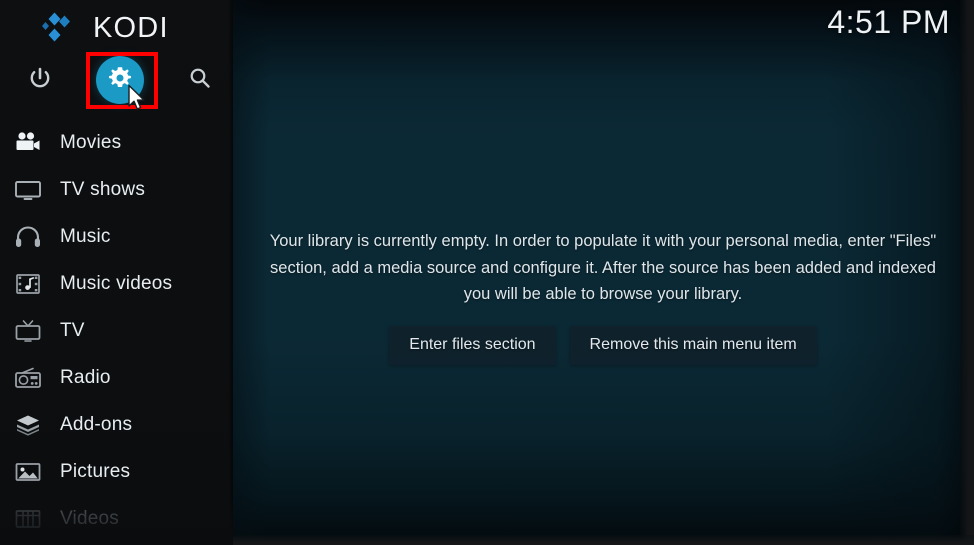 The width and height of the screenshot is (974, 545). I want to click on sidebar-item-movies: Movies, so click(116, 142).